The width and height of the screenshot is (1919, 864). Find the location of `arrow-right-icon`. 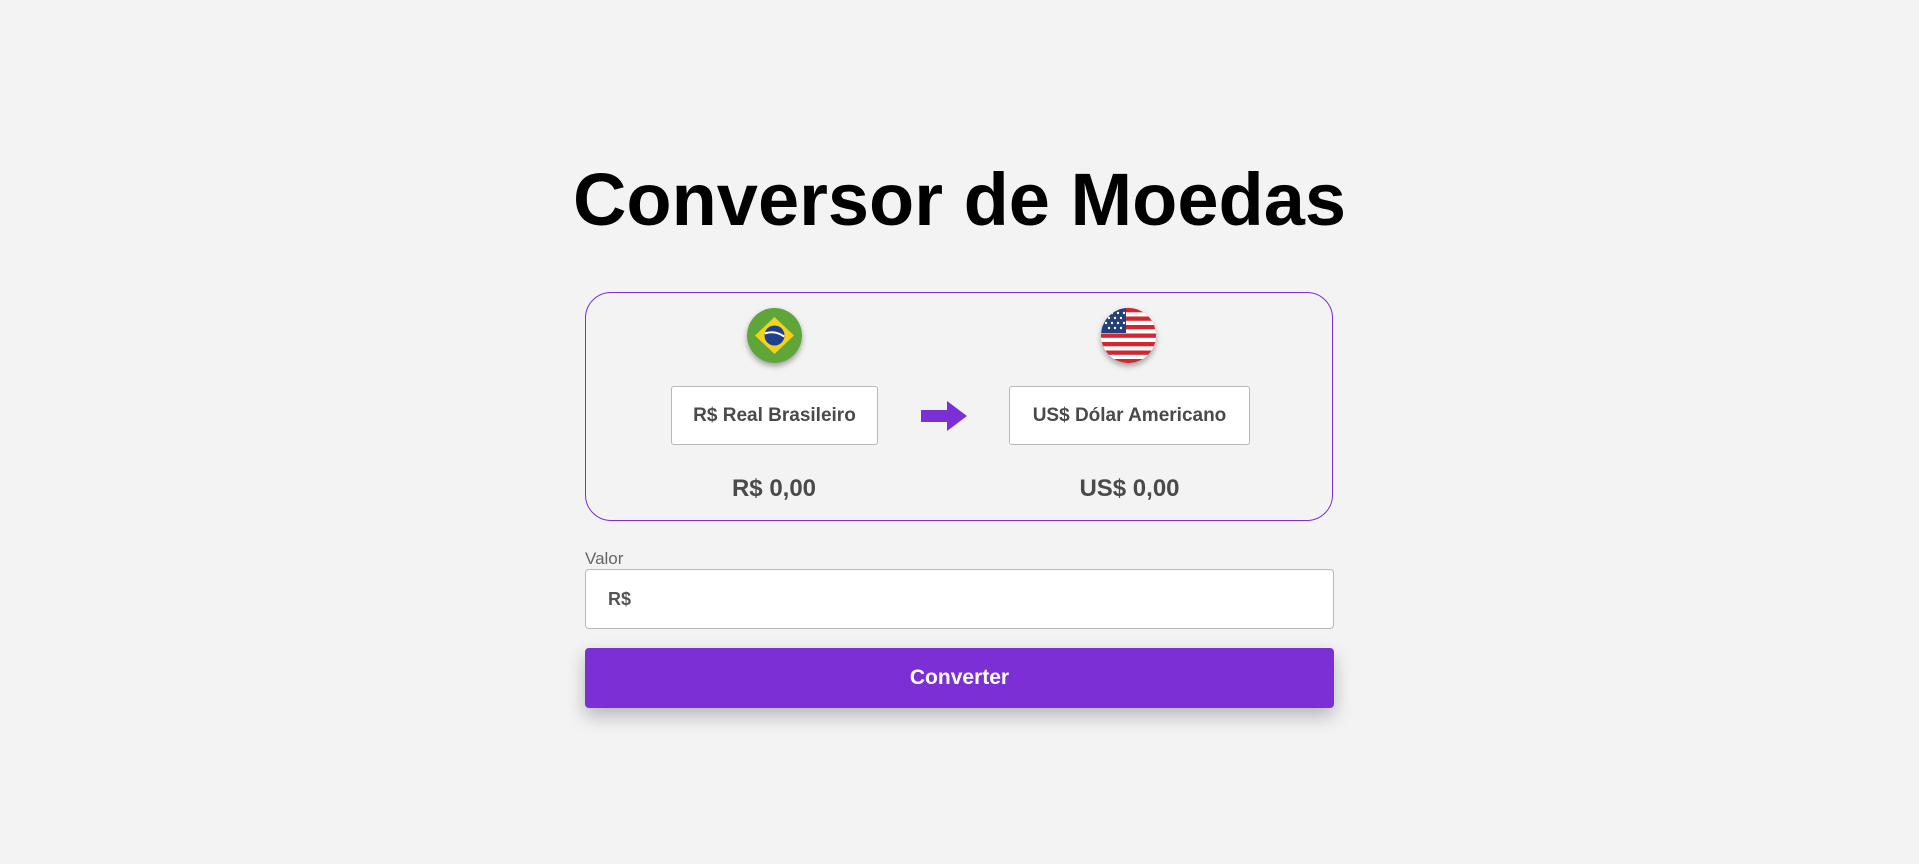

arrow-right-icon is located at coordinates (944, 416).